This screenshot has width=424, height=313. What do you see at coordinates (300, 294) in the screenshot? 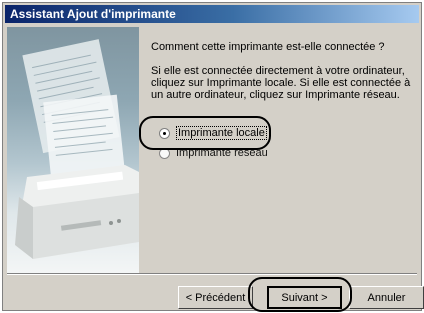
I see `next-button-highlight` at bounding box center [300, 294].